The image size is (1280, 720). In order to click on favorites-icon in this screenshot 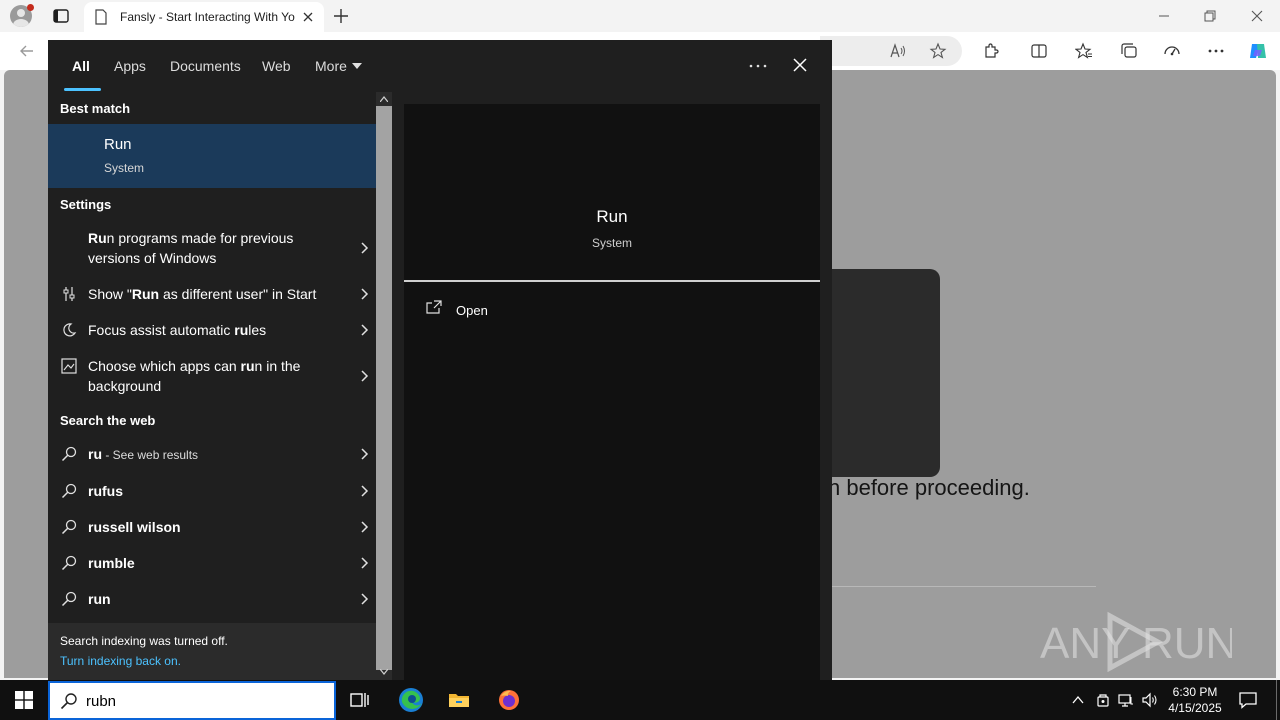, I will do `click(1084, 51)`.